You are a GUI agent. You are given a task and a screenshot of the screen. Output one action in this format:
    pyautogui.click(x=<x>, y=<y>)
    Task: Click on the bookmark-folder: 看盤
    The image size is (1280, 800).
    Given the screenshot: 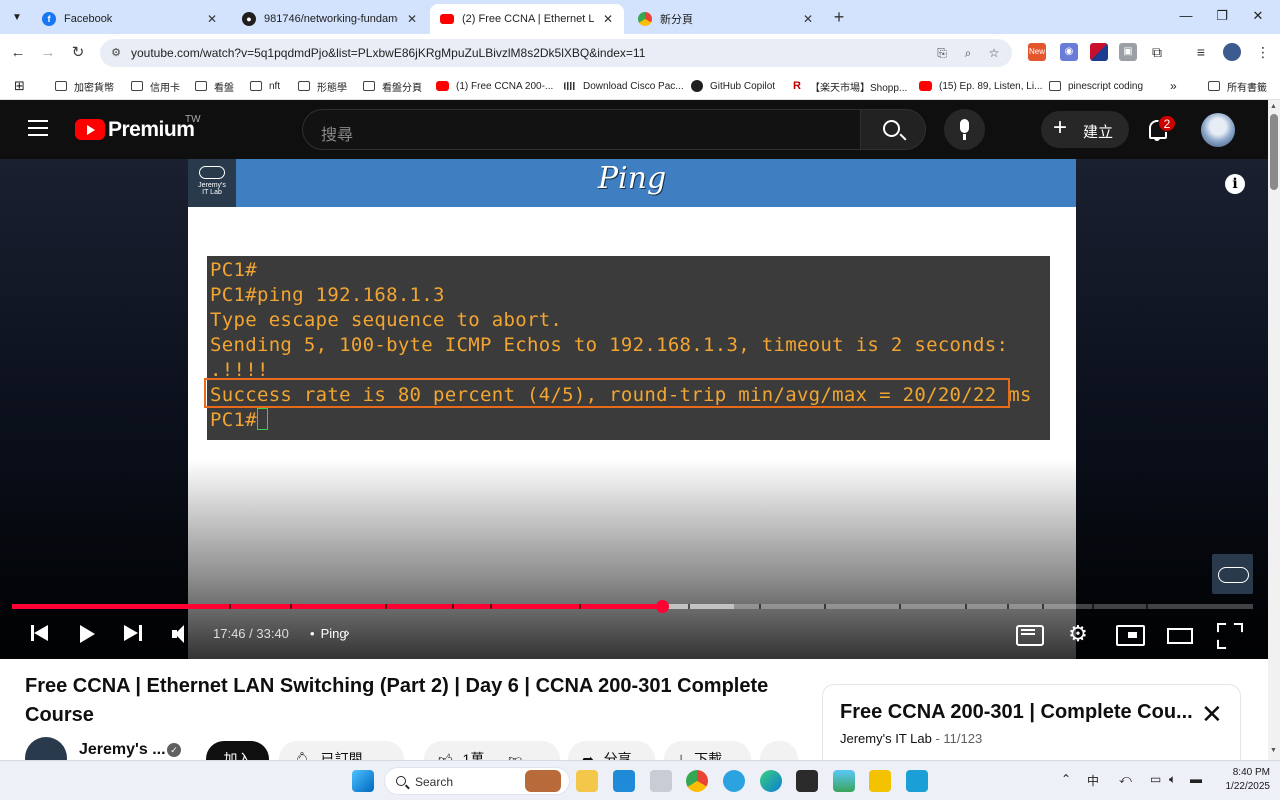 What is the action you would take?
    pyautogui.click(x=214, y=86)
    